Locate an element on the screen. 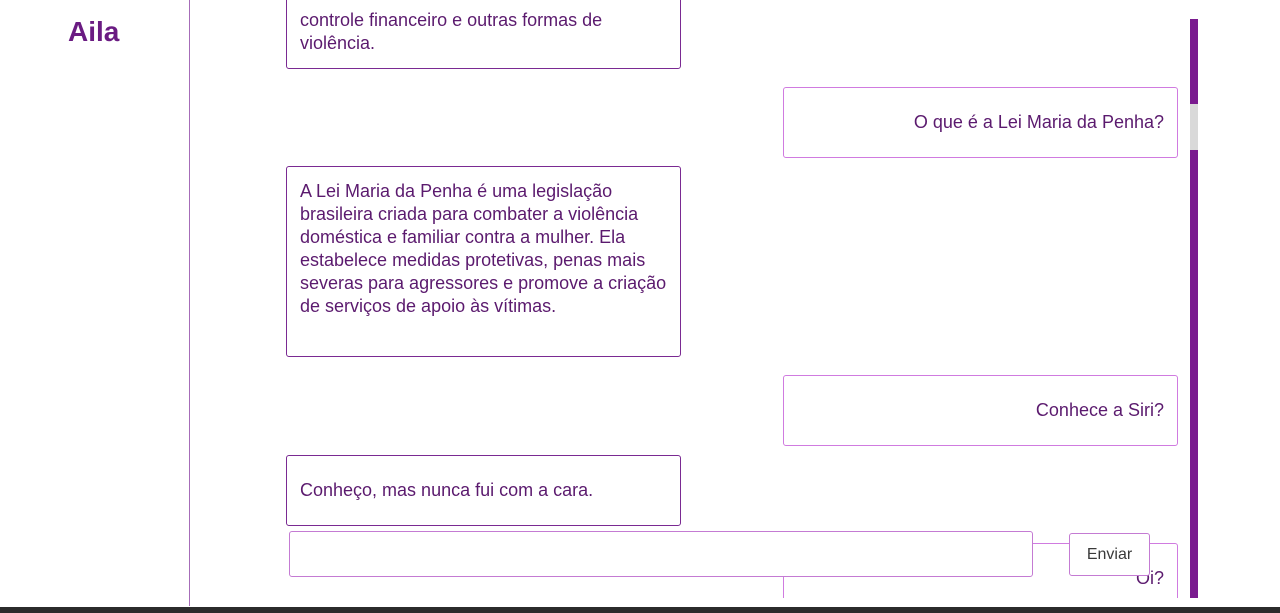  message-composer: Enviar is located at coordinates (720, 554).